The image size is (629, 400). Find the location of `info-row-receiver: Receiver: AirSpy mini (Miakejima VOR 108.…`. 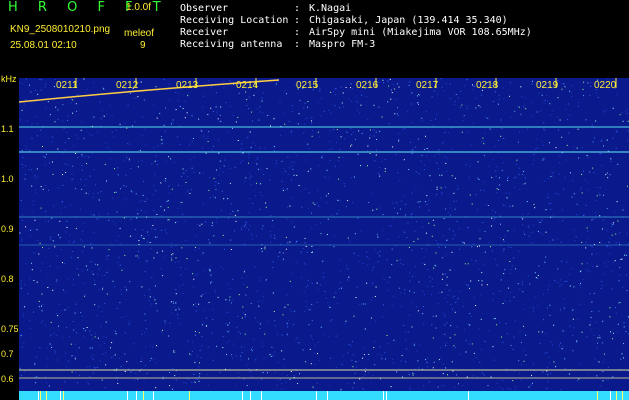

info-row-receiver: Receiver: AirSpy mini (Miakejima VOR 108.… is located at coordinates (356, 33).